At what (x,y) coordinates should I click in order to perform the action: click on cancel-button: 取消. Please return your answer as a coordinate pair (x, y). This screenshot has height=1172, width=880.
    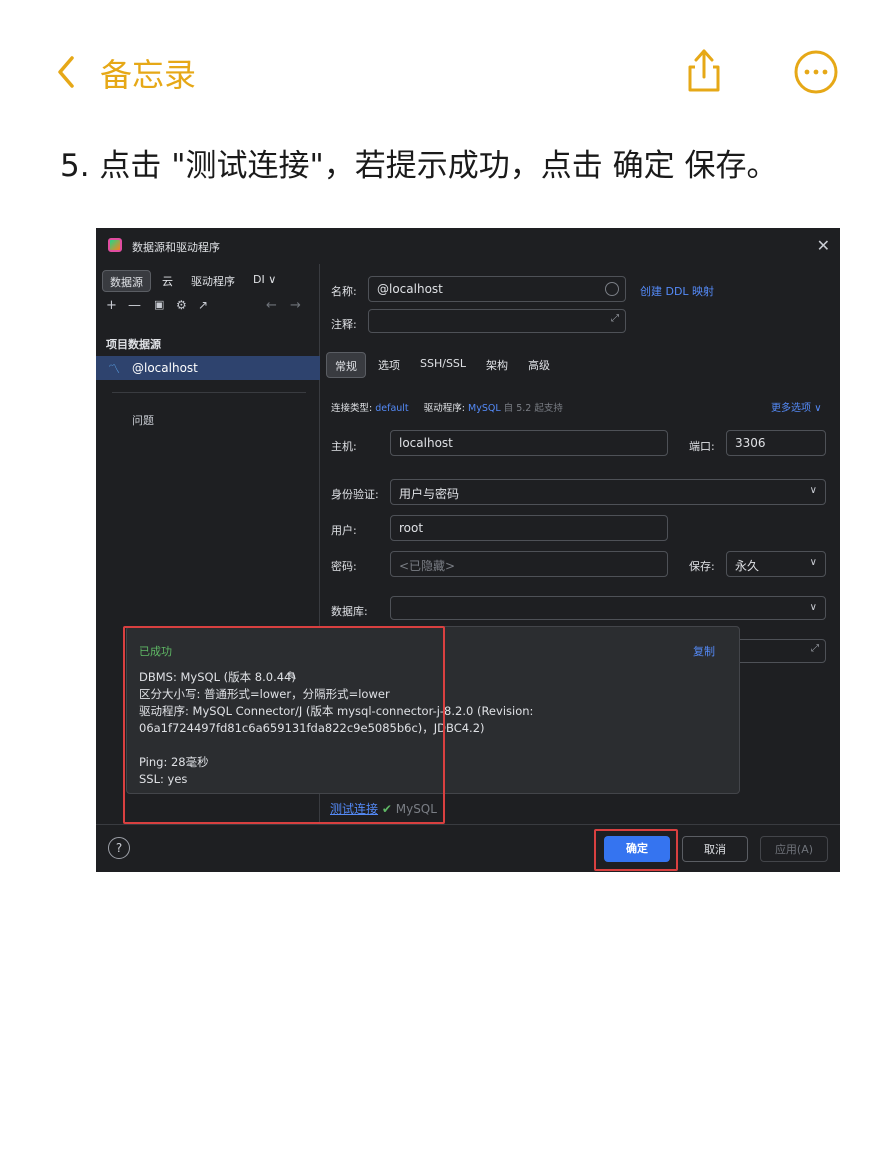
    Looking at the image, I should click on (715, 849).